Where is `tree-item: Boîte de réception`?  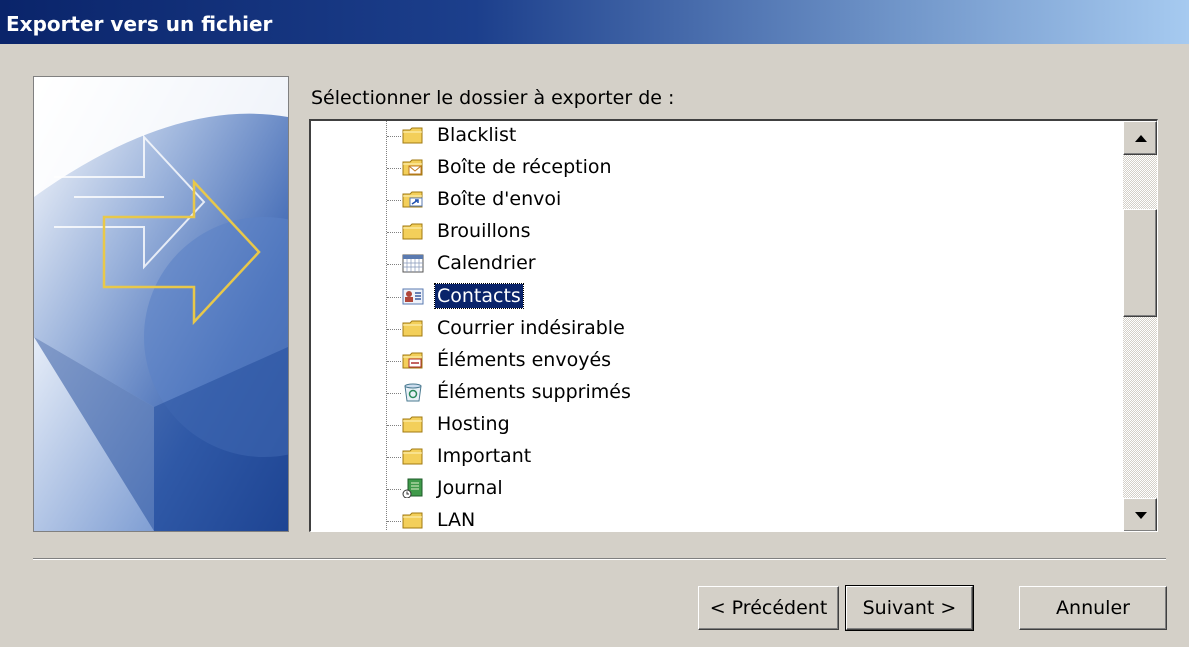 tree-item: Boîte de réception is located at coordinates (711, 168).